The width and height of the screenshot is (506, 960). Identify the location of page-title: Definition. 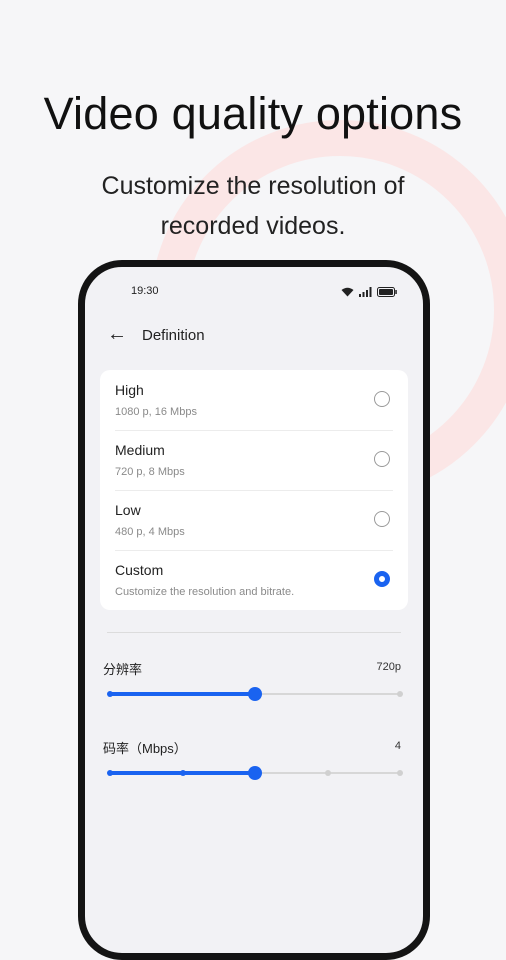
(173, 335).